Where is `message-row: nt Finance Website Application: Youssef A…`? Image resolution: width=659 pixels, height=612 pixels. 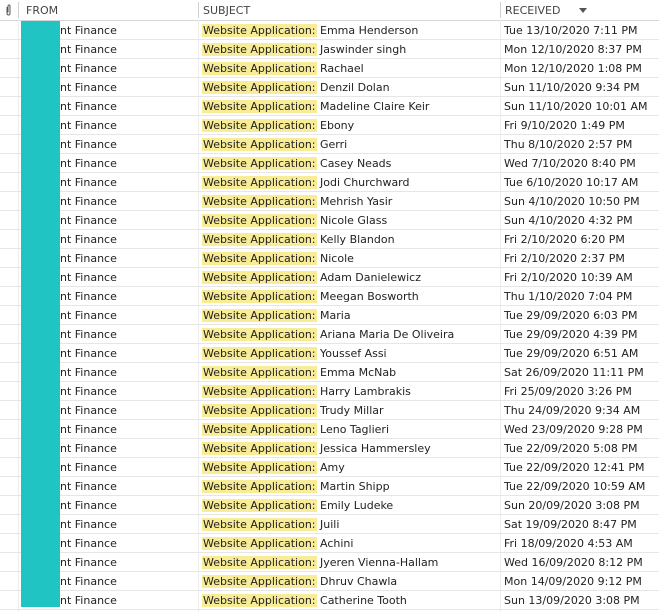
message-row: nt Finance Website Application: Youssef A… is located at coordinates (329, 353).